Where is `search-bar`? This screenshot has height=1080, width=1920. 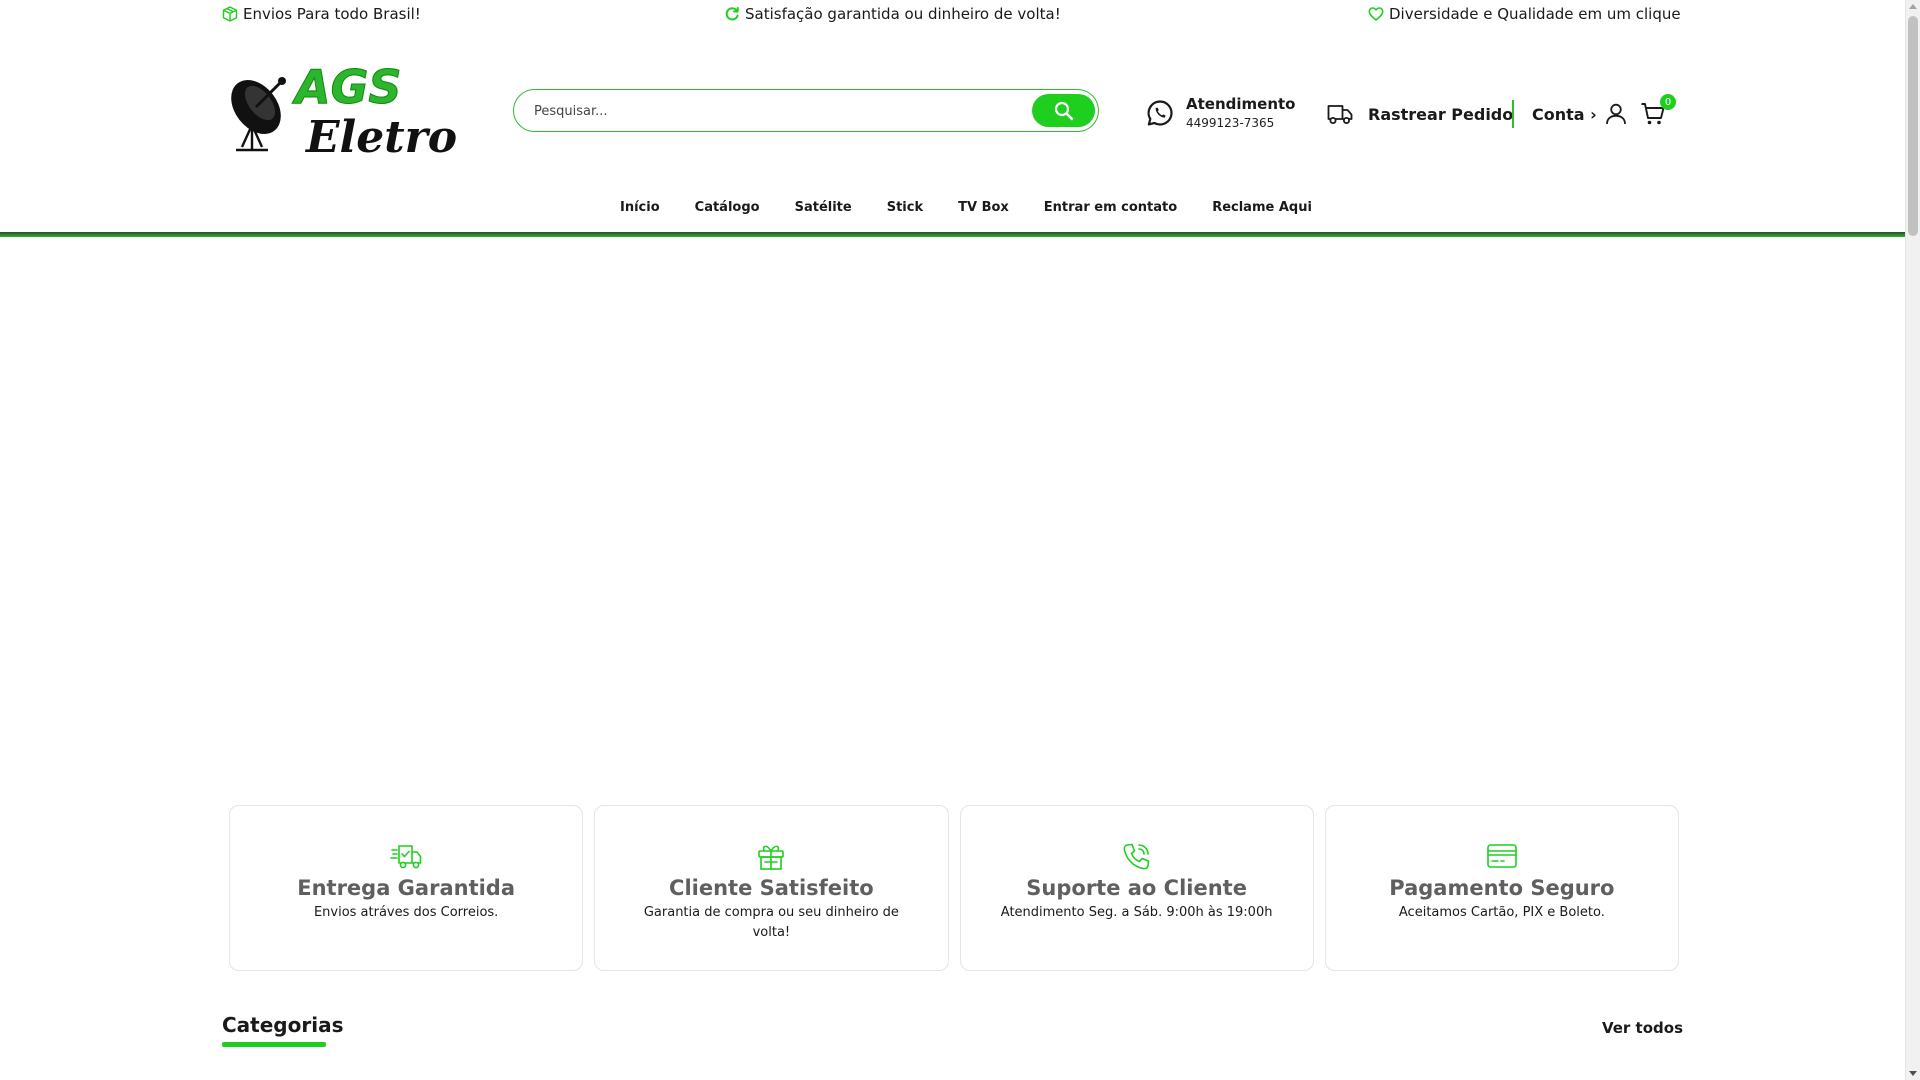
search-bar is located at coordinates (806, 110).